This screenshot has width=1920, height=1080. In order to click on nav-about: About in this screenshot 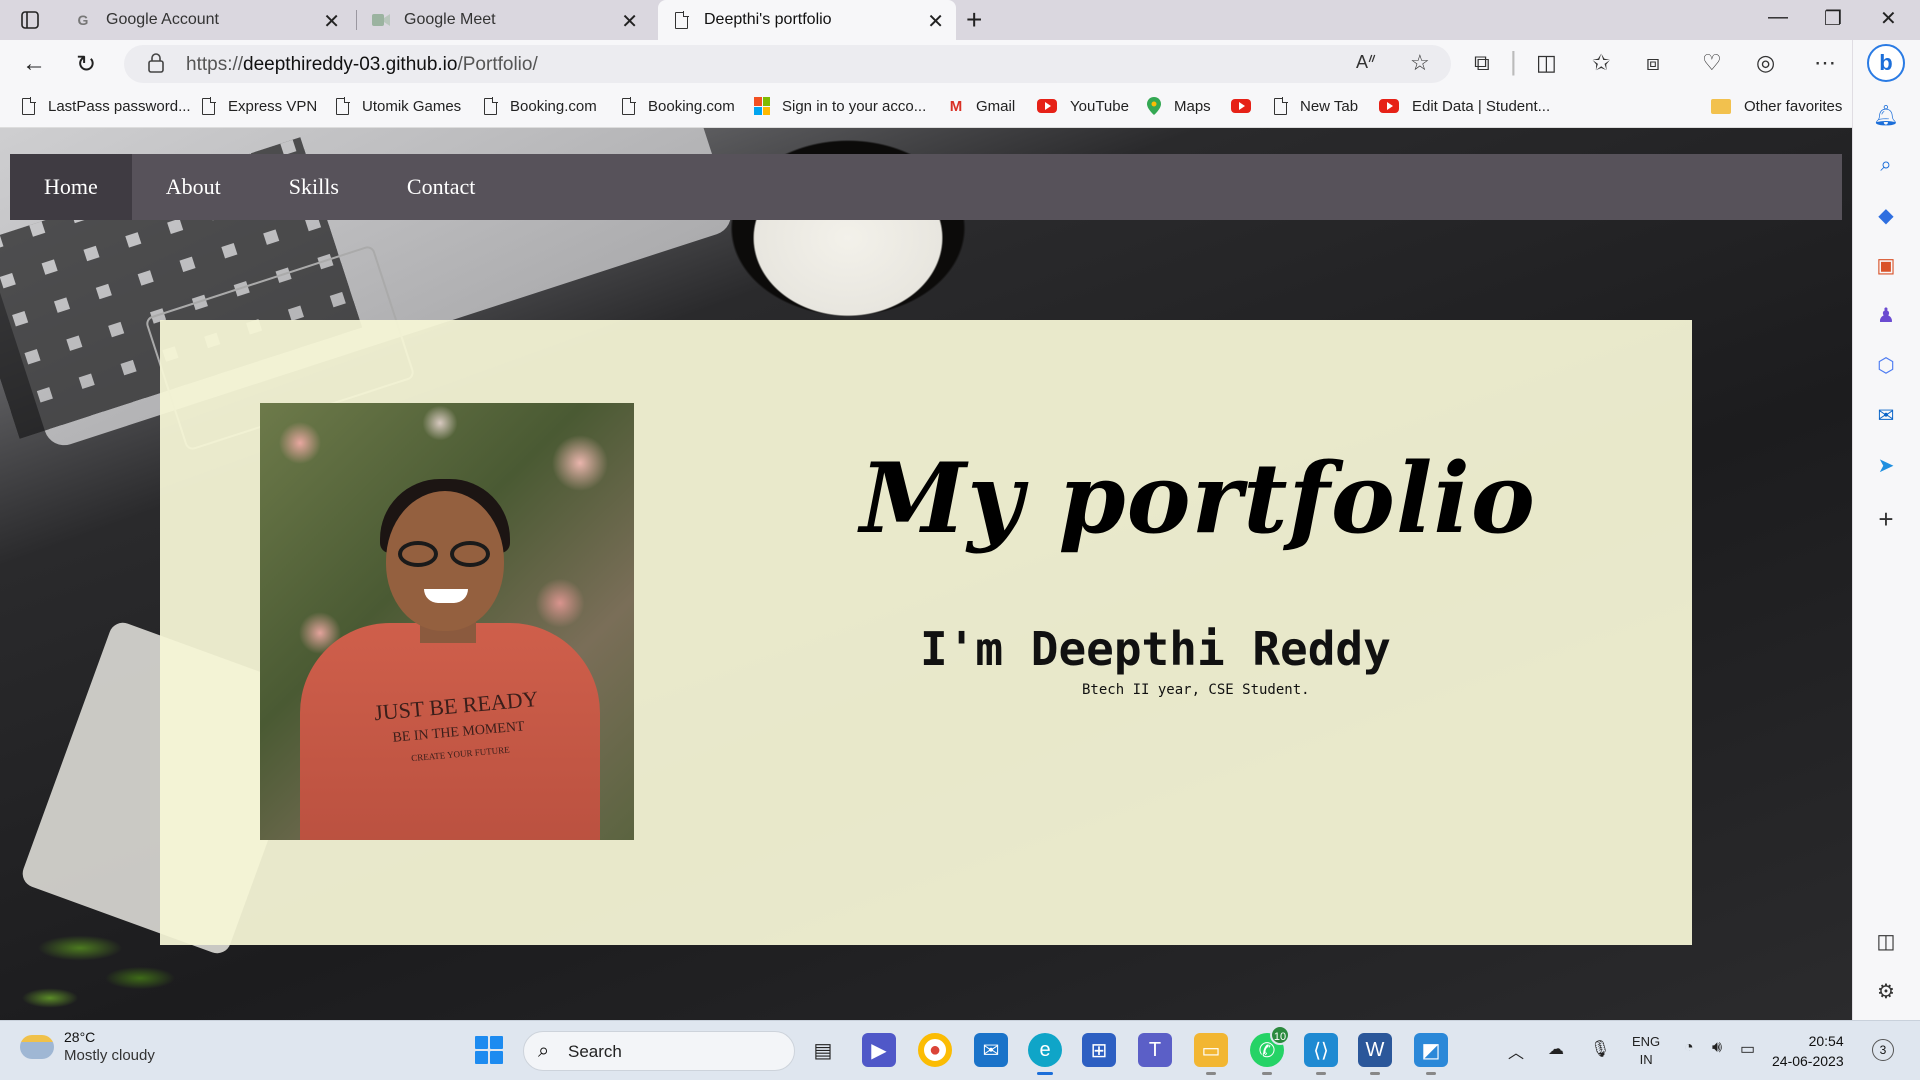, I will do `click(193, 187)`.